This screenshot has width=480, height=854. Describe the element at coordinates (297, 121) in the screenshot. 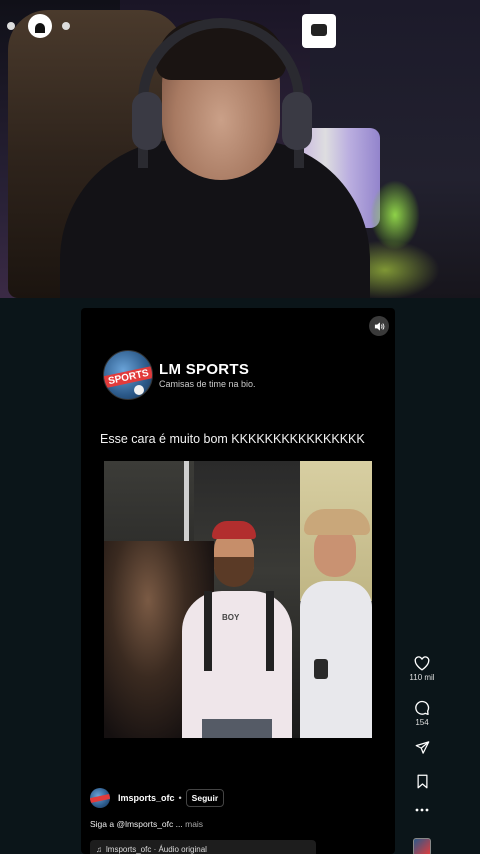

I see `headset-ear-right` at that location.